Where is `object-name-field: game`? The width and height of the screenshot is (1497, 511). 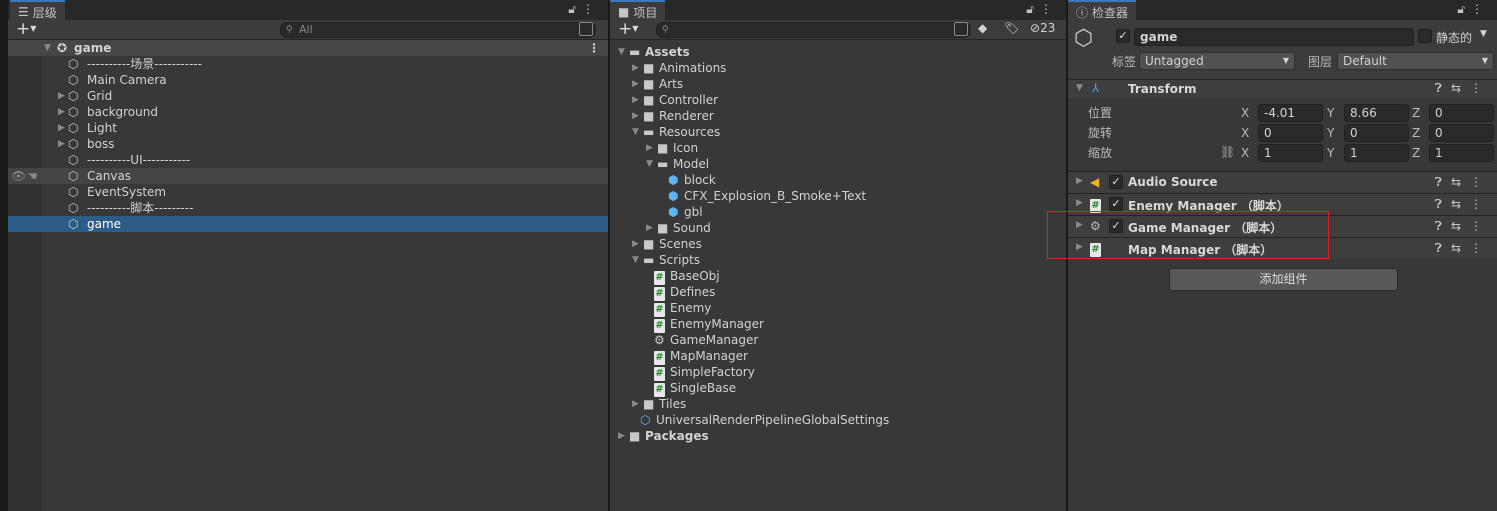
object-name-field: game is located at coordinates (1274, 37).